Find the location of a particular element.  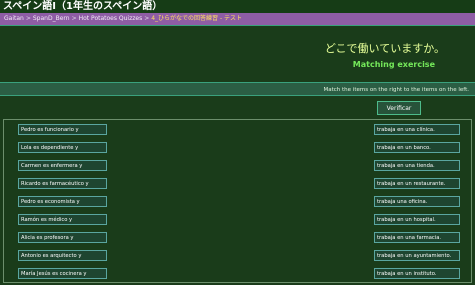

left-item: María Jesús es cocinera y is located at coordinates (62, 273).